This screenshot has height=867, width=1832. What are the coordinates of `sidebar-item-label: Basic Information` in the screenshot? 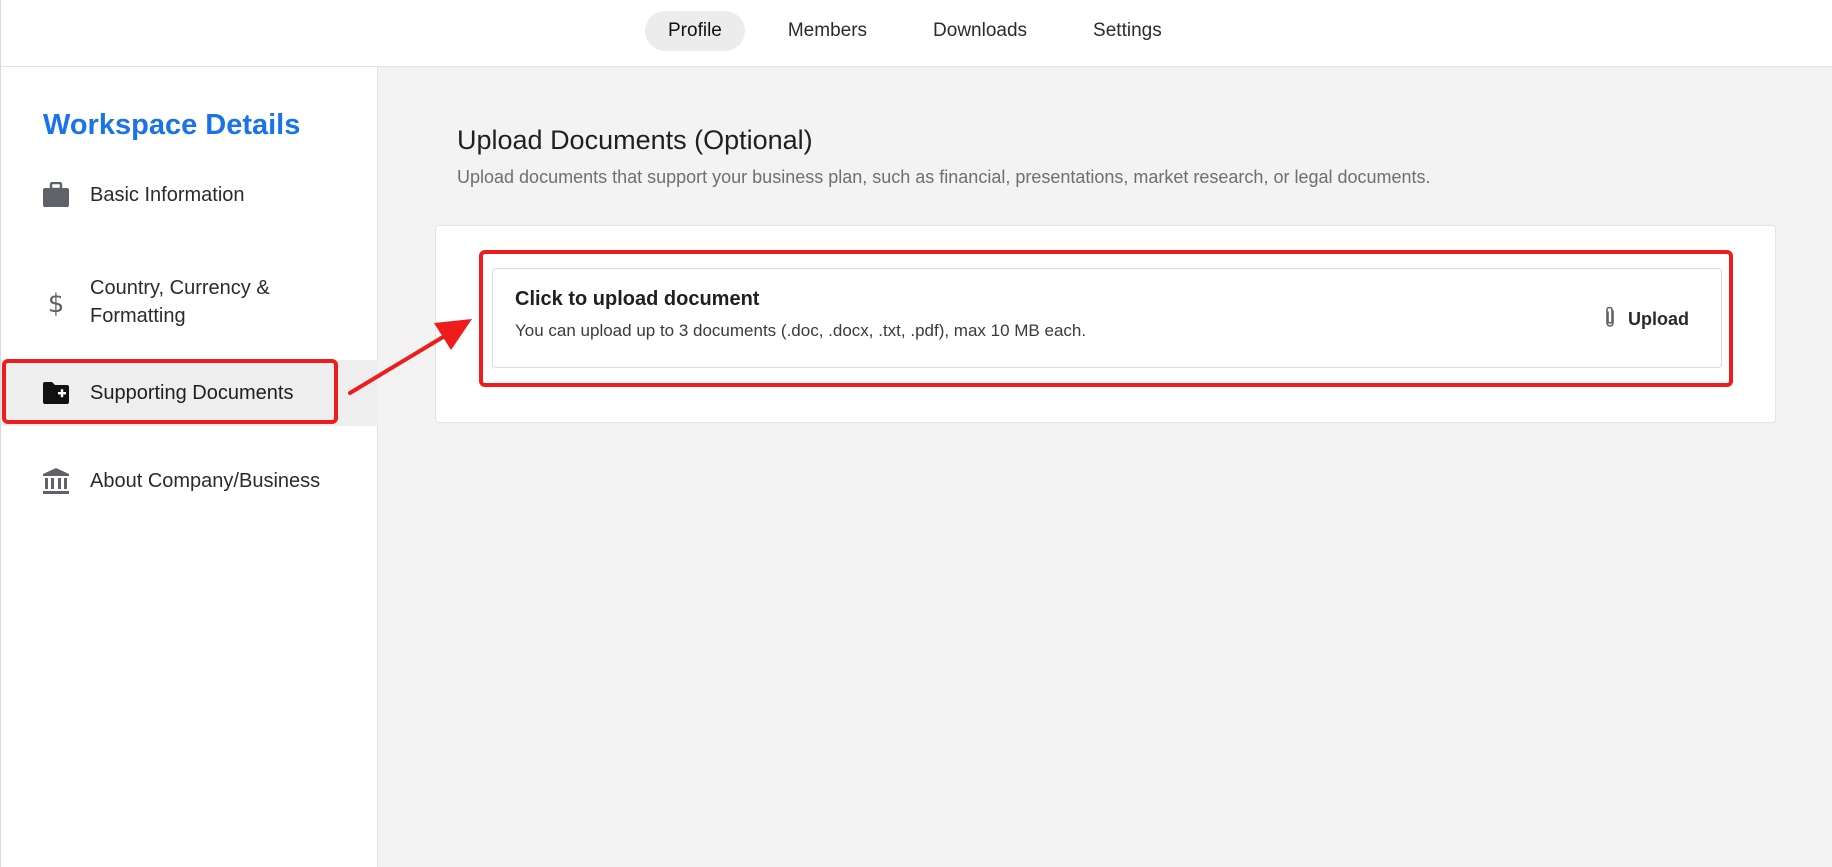 It's located at (167, 195).